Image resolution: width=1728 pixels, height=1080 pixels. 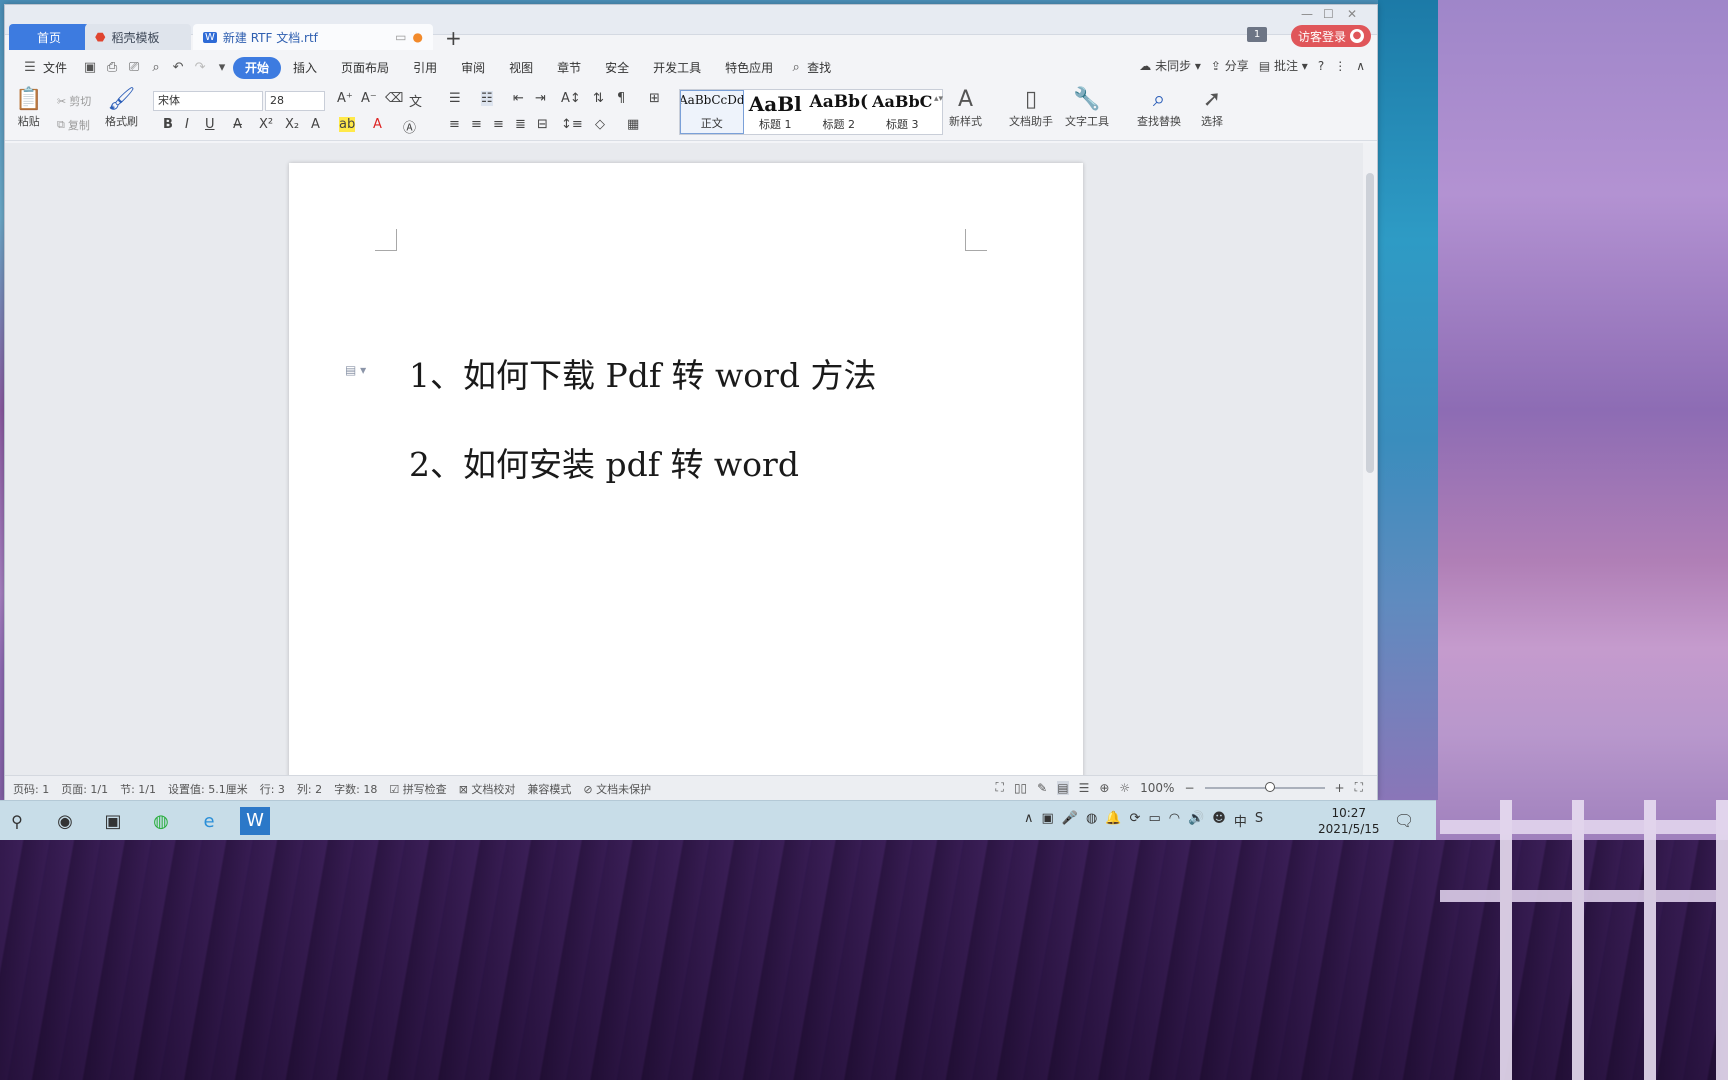 What do you see at coordinates (1269, 786) in the screenshot?
I see `zoom-slider-knob` at bounding box center [1269, 786].